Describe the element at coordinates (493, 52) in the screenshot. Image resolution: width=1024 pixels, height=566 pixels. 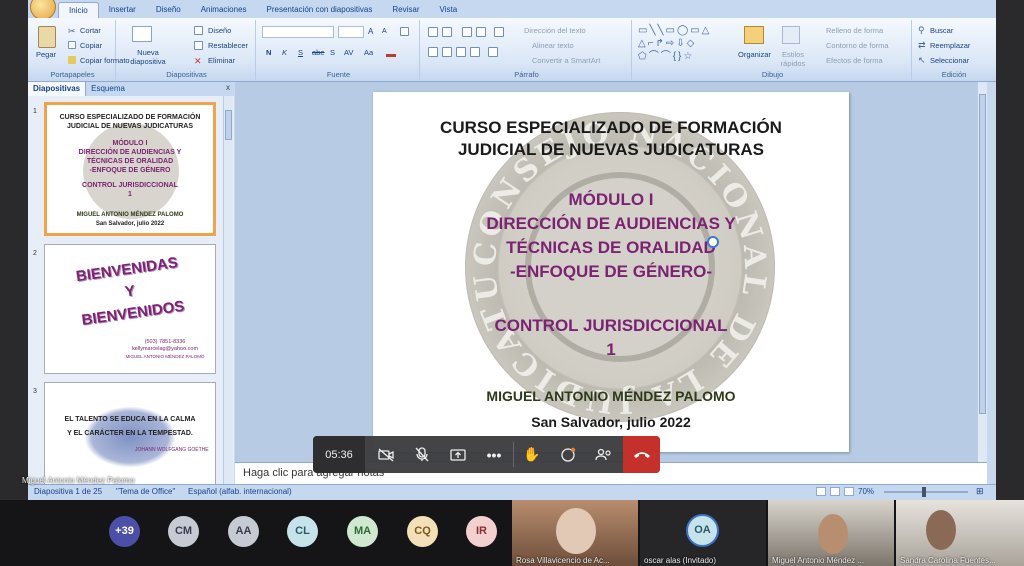
I see `columns-icon` at that location.